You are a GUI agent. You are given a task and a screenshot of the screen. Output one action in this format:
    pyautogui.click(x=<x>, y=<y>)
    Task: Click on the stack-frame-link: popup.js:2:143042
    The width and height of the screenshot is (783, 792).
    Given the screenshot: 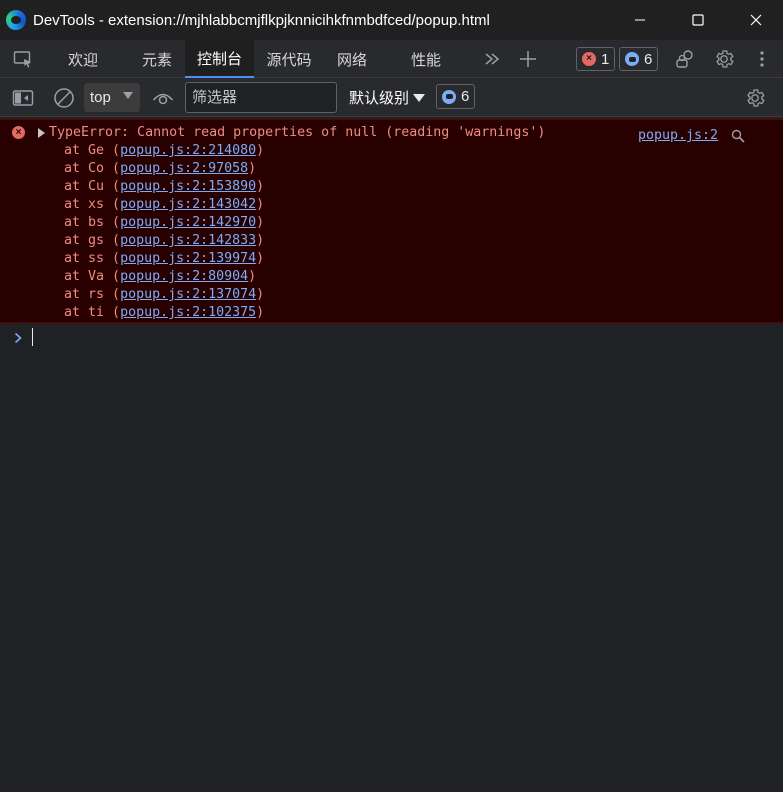 What is the action you would take?
    pyautogui.click(x=188, y=204)
    